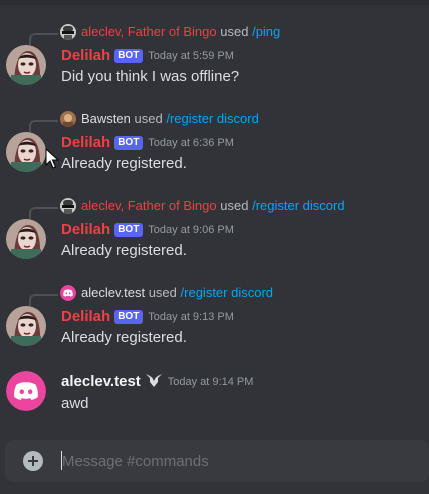  I want to click on message-content: Did you think I was offline?, so click(150, 76).